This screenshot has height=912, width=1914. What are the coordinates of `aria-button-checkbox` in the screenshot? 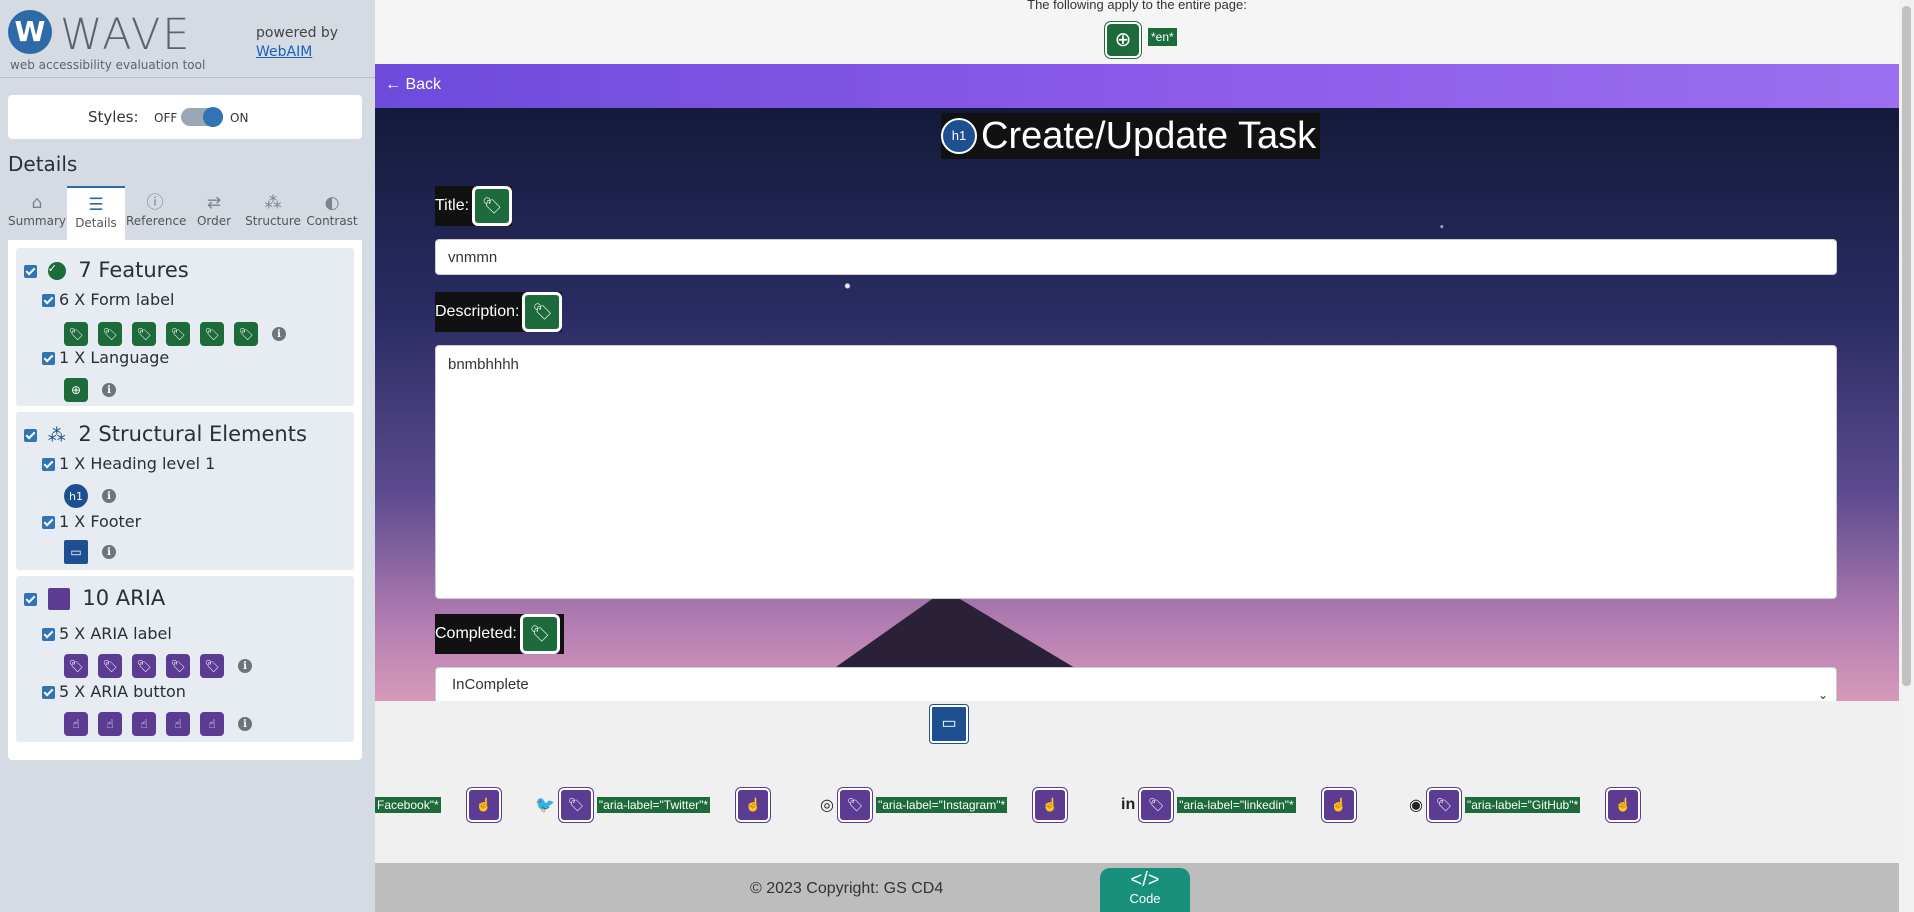 It's located at (48, 692).